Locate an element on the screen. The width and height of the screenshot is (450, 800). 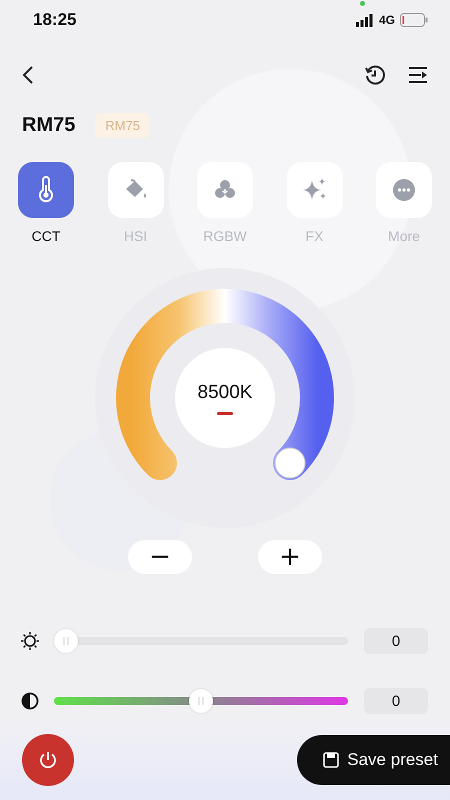
mode-label: HSI is located at coordinates (136, 236).